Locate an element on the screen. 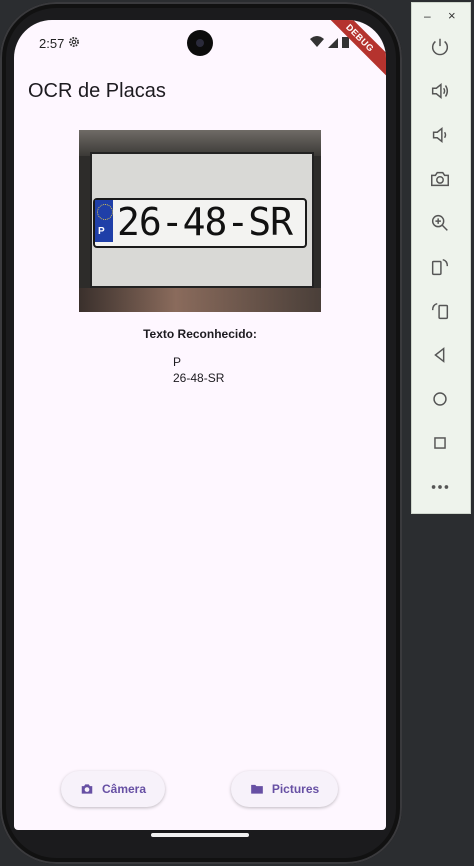  wifi-icon is located at coordinates (317, 41).